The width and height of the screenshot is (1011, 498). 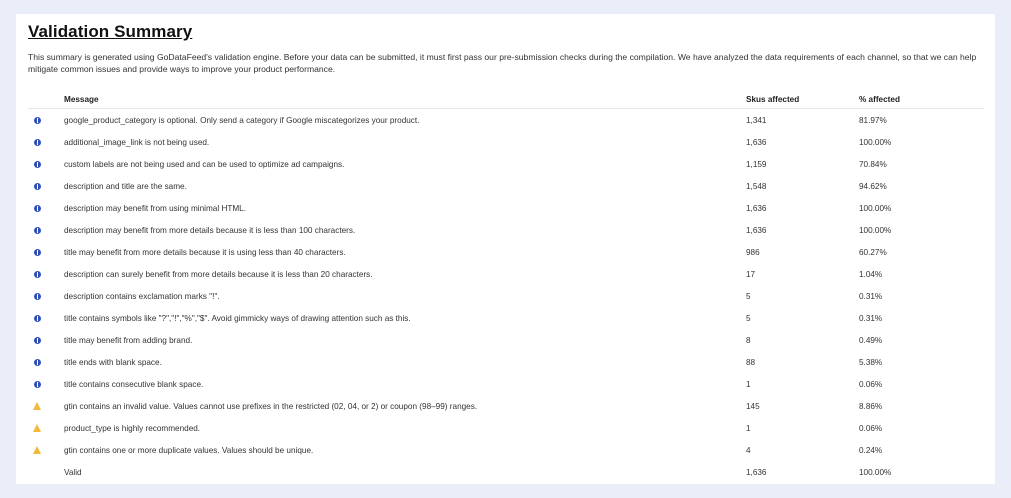 I want to click on row-percent-affected: 8.86%, so click(x=871, y=406).